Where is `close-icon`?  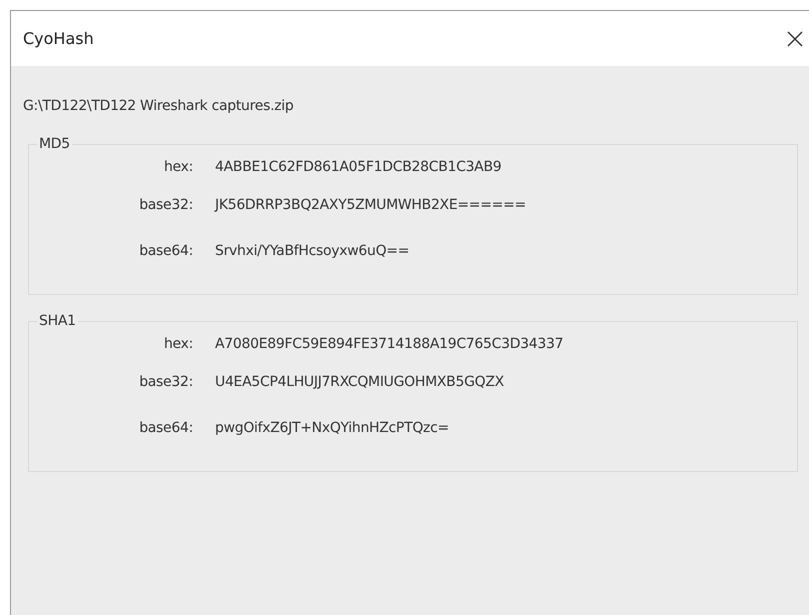
close-icon is located at coordinates (795, 39).